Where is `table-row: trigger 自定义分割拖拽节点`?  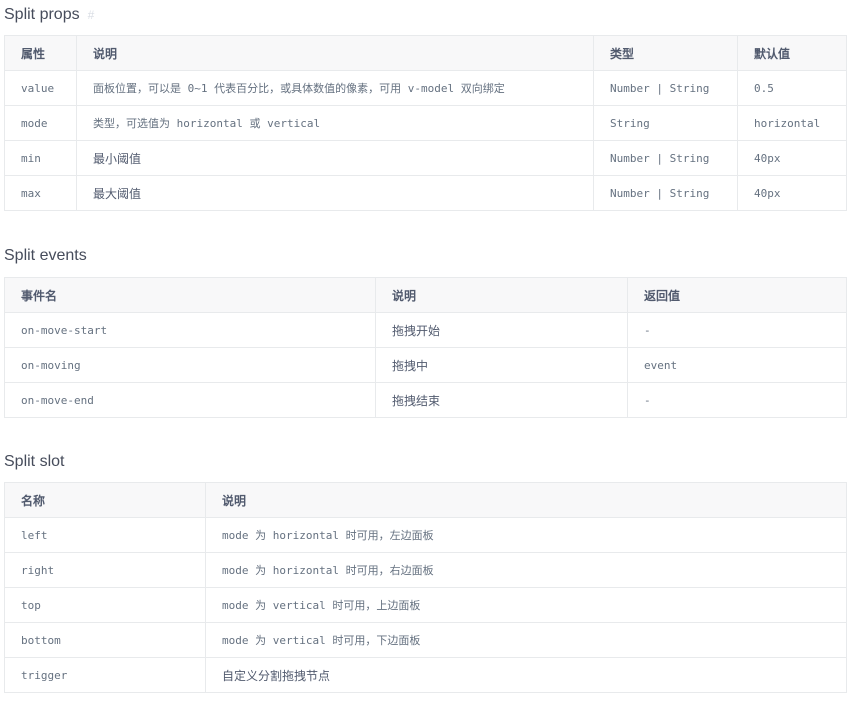
table-row: trigger 自定义分割拖拽节点 is located at coordinates (425, 675).